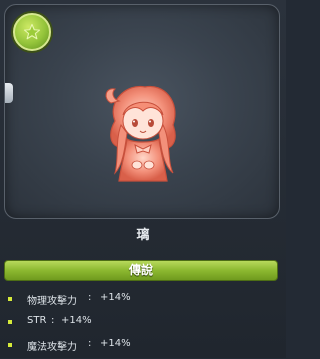  Describe the element at coordinates (143, 301) in the screenshot. I see `stat-row-physical-attack: 物理攻擊力 : +14%` at that location.